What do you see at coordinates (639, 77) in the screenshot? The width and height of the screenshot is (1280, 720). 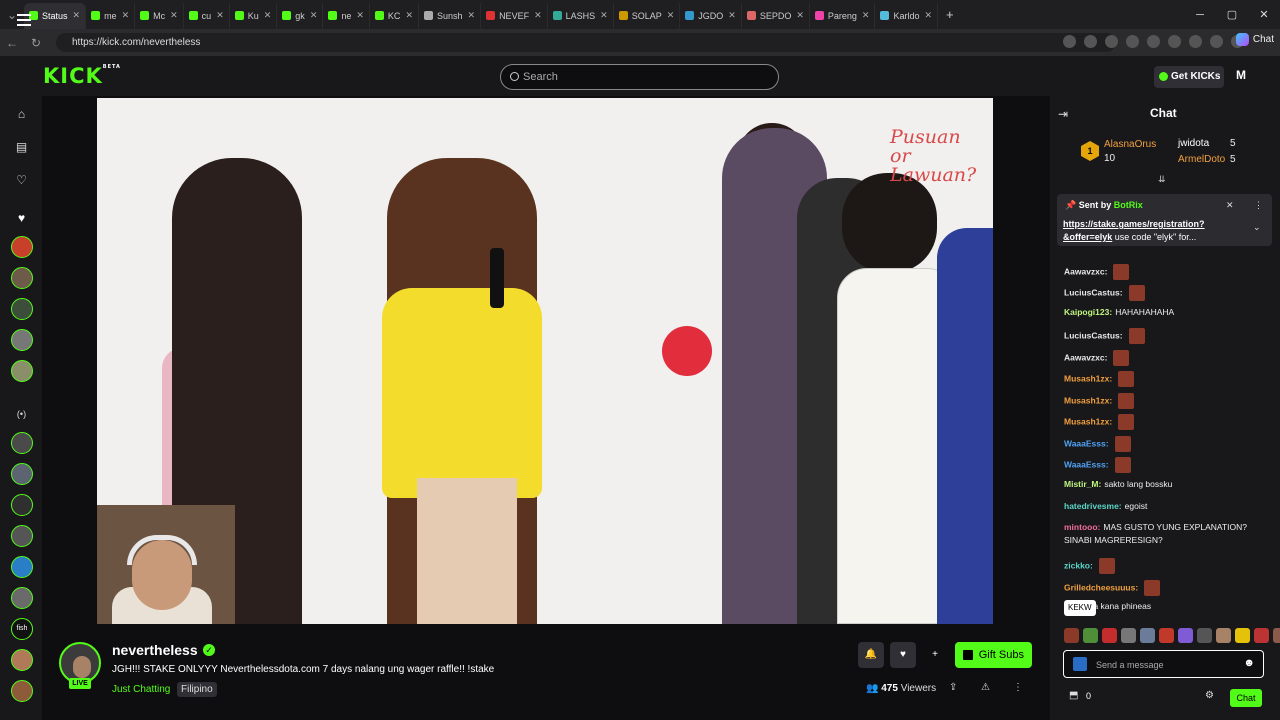 I see `search-input: Search` at bounding box center [639, 77].